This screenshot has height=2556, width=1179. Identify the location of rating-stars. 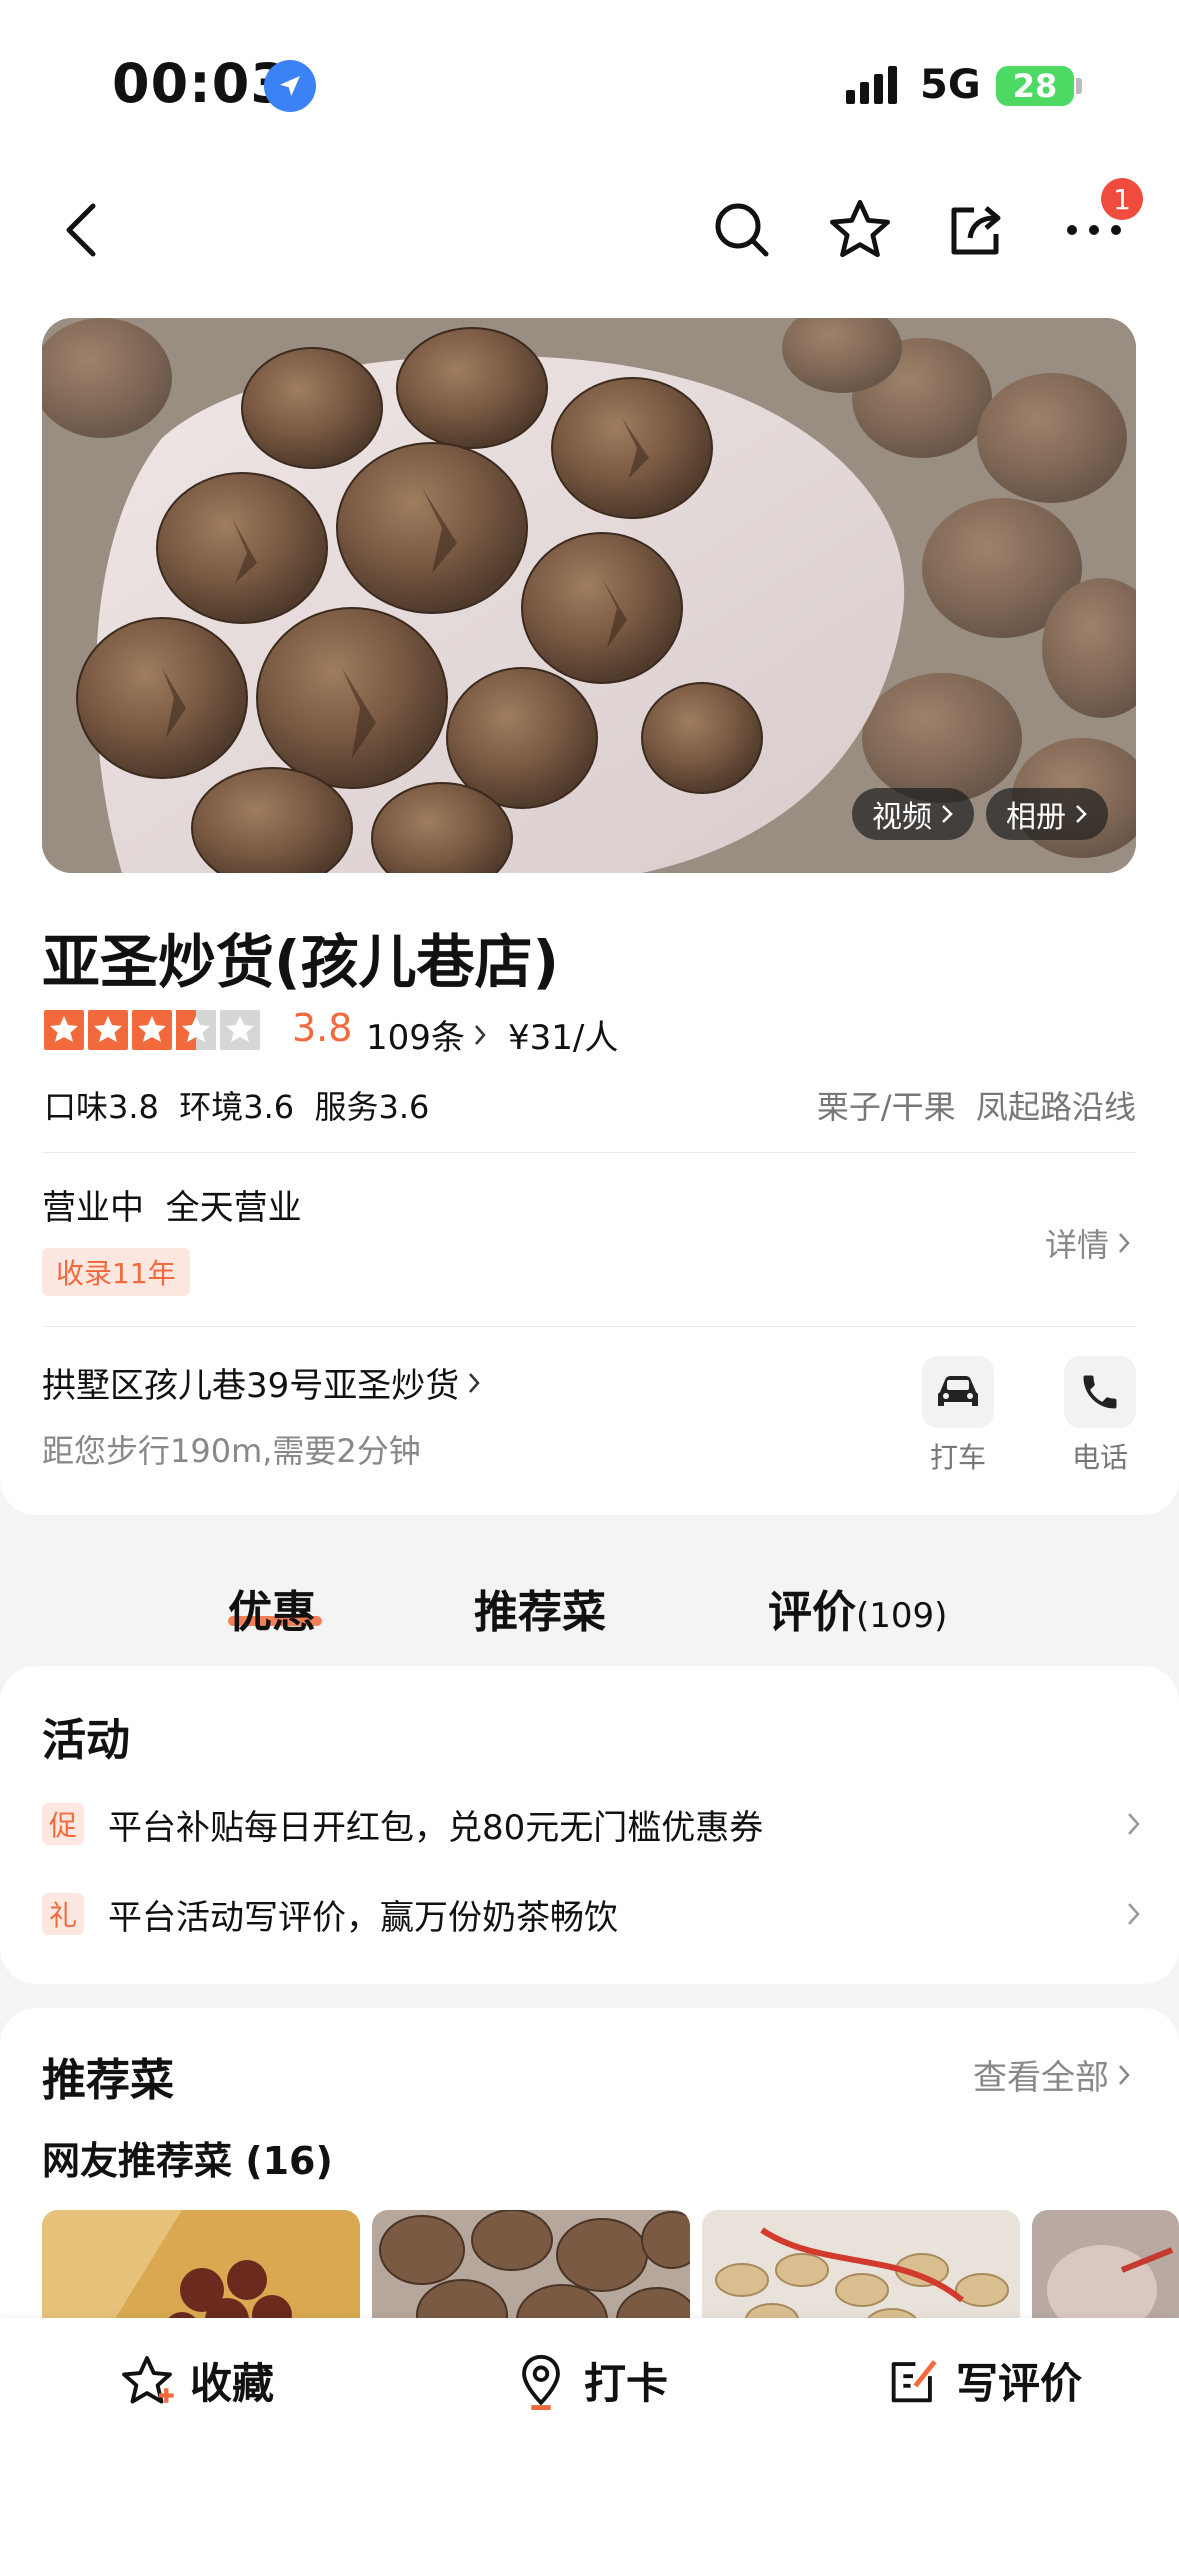
(152, 1030).